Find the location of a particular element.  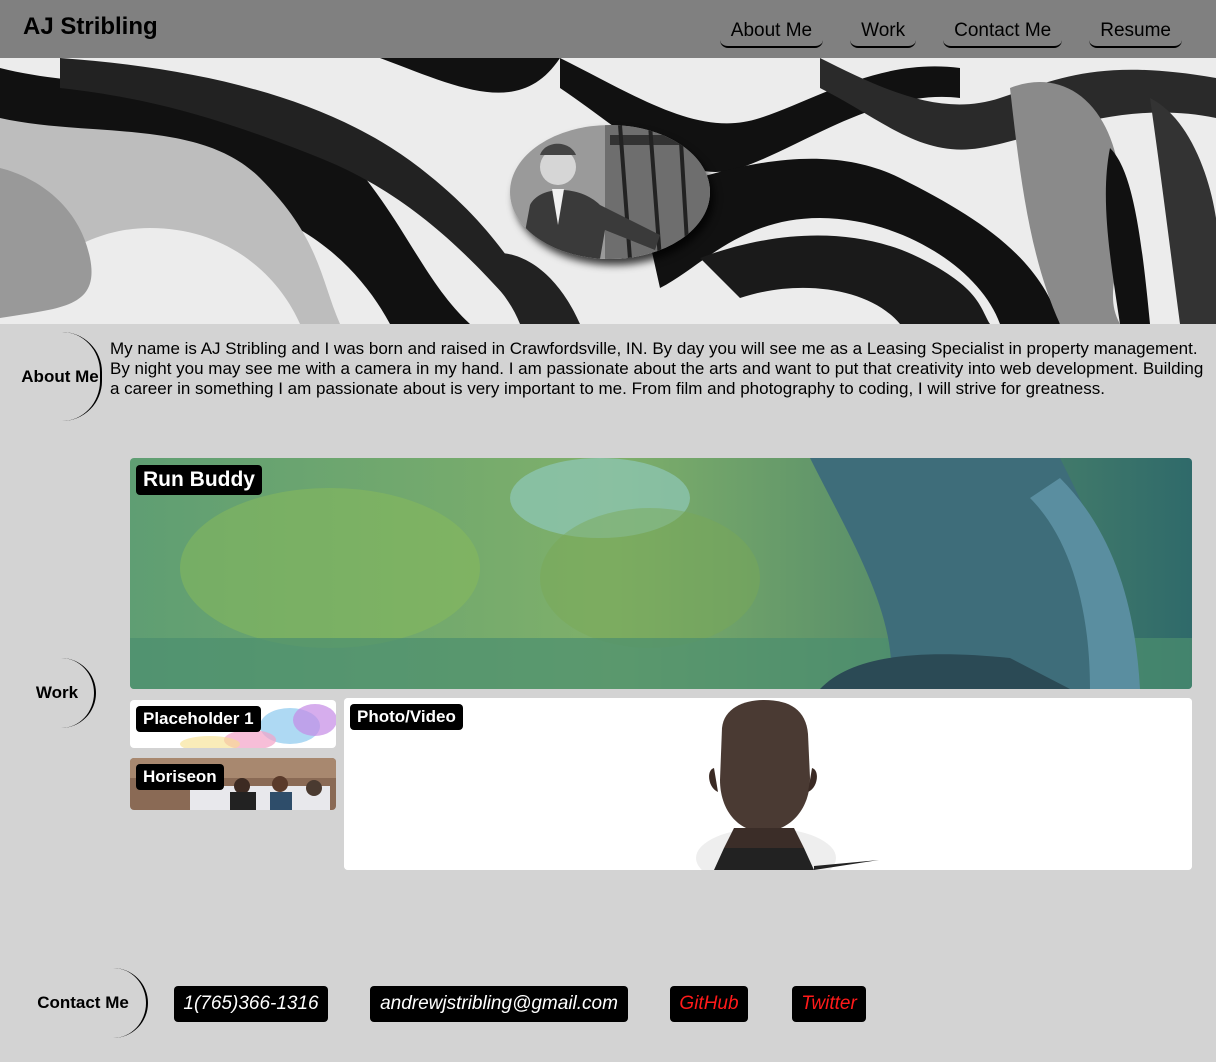

profile-photo-image is located at coordinates (610, 192).